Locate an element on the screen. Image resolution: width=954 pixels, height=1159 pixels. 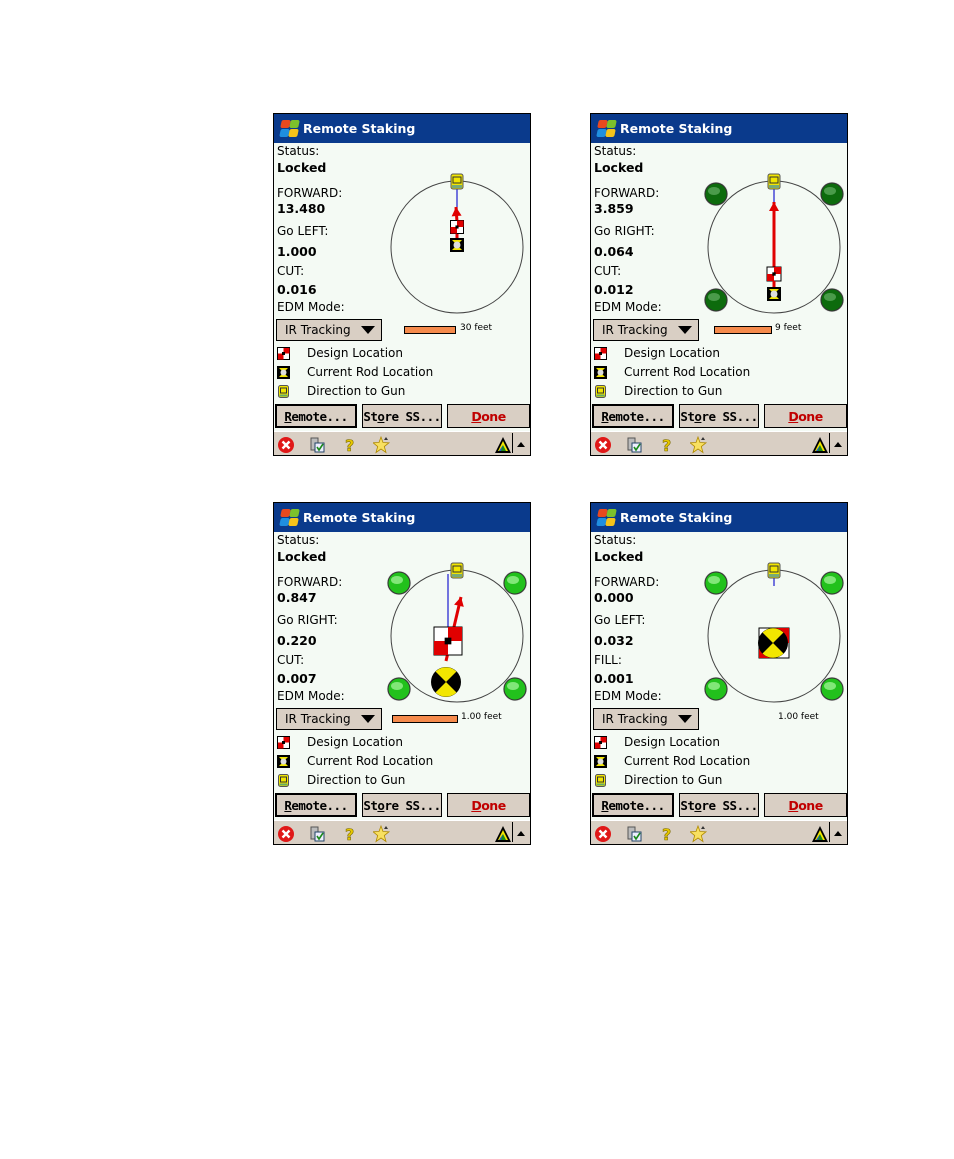
scale-label: 9 feet is located at coordinates (788, 328).